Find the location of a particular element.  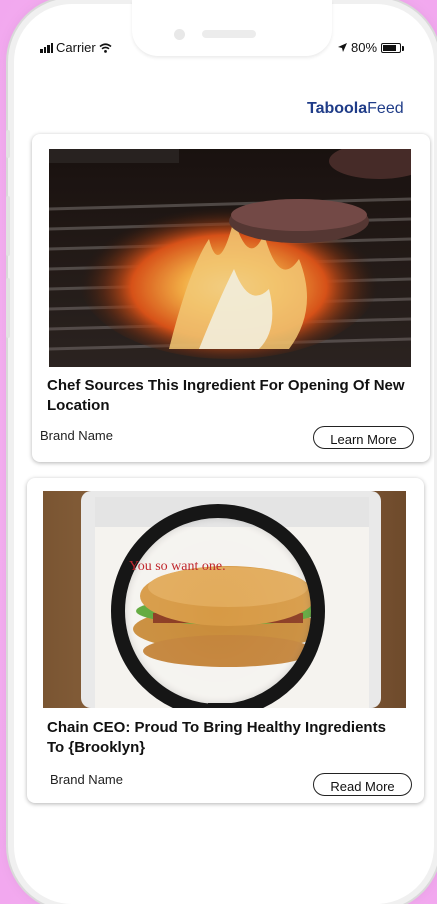

battery-percent: 80% is located at coordinates (364, 47).